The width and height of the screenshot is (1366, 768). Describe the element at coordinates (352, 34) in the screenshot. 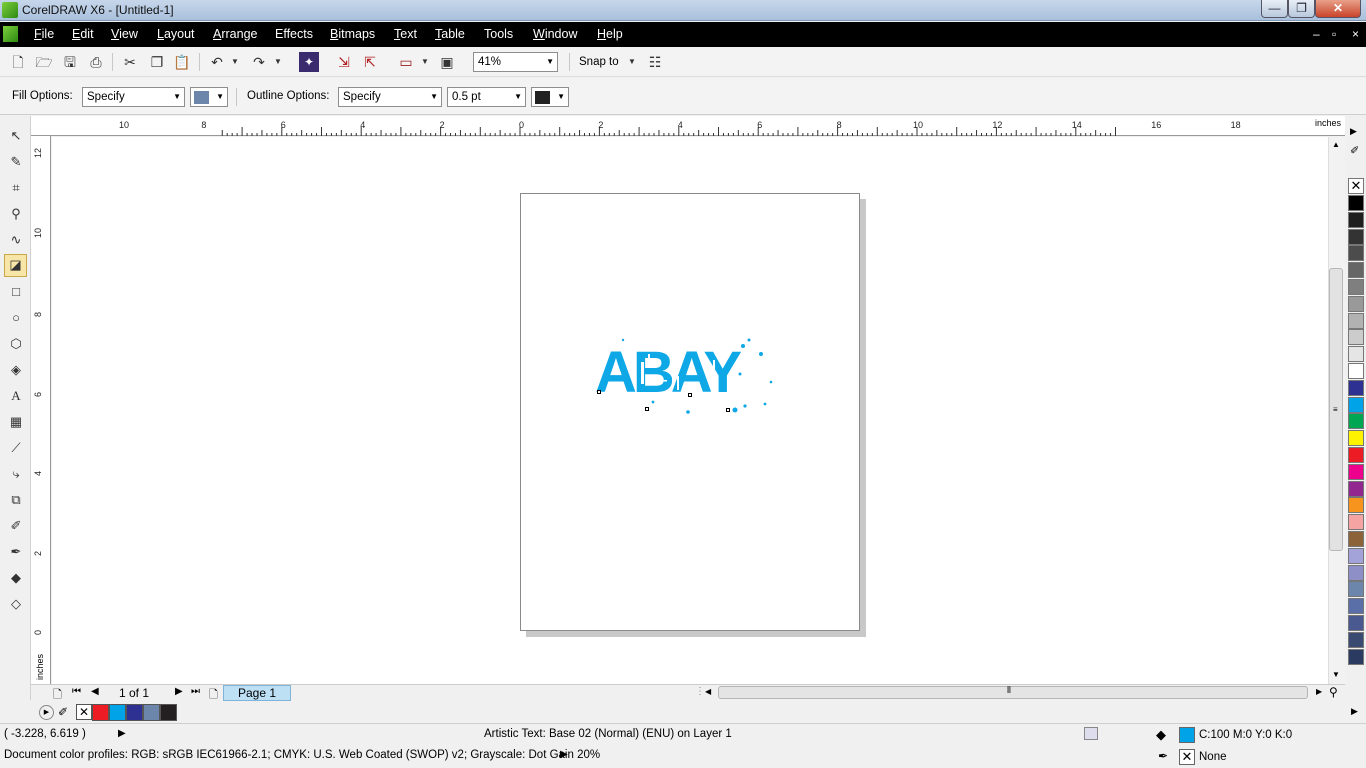

I see `menu-bitmaps: Bitmaps` at that location.